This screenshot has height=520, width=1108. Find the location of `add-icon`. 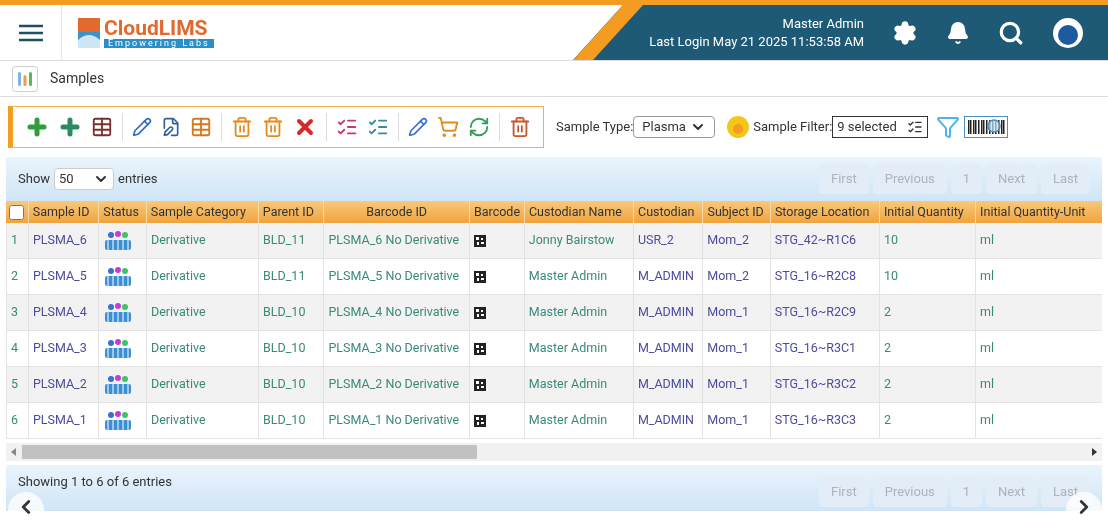

add-icon is located at coordinates (37, 127).